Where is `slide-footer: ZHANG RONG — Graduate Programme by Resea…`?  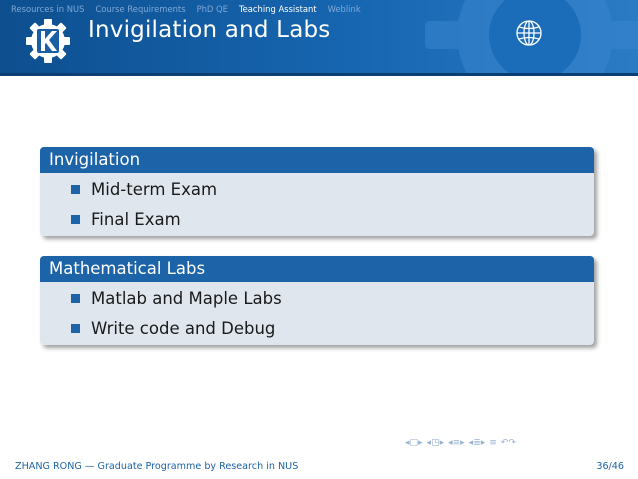
slide-footer: ZHANG RONG — Graduate Programme by Resea… is located at coordinates (319, 468).